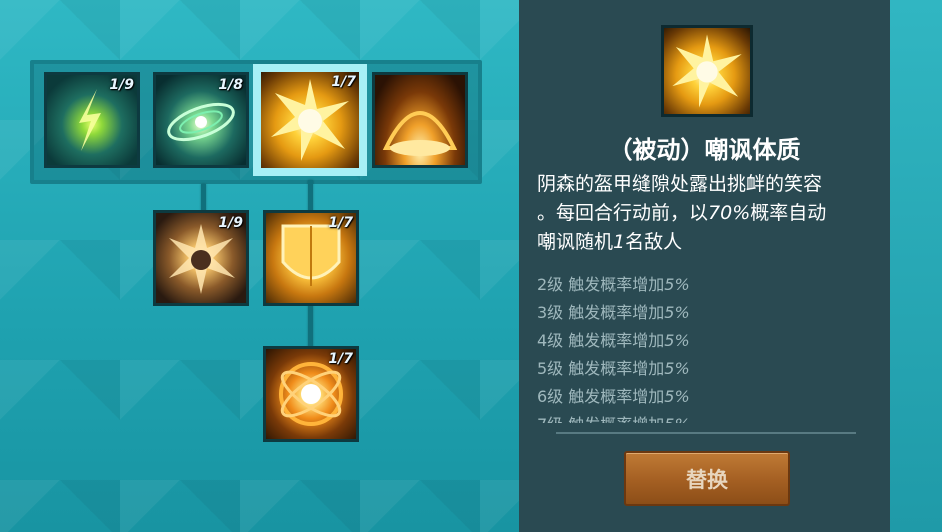  I want to click on golden-dome-icon, so click(420, 120).